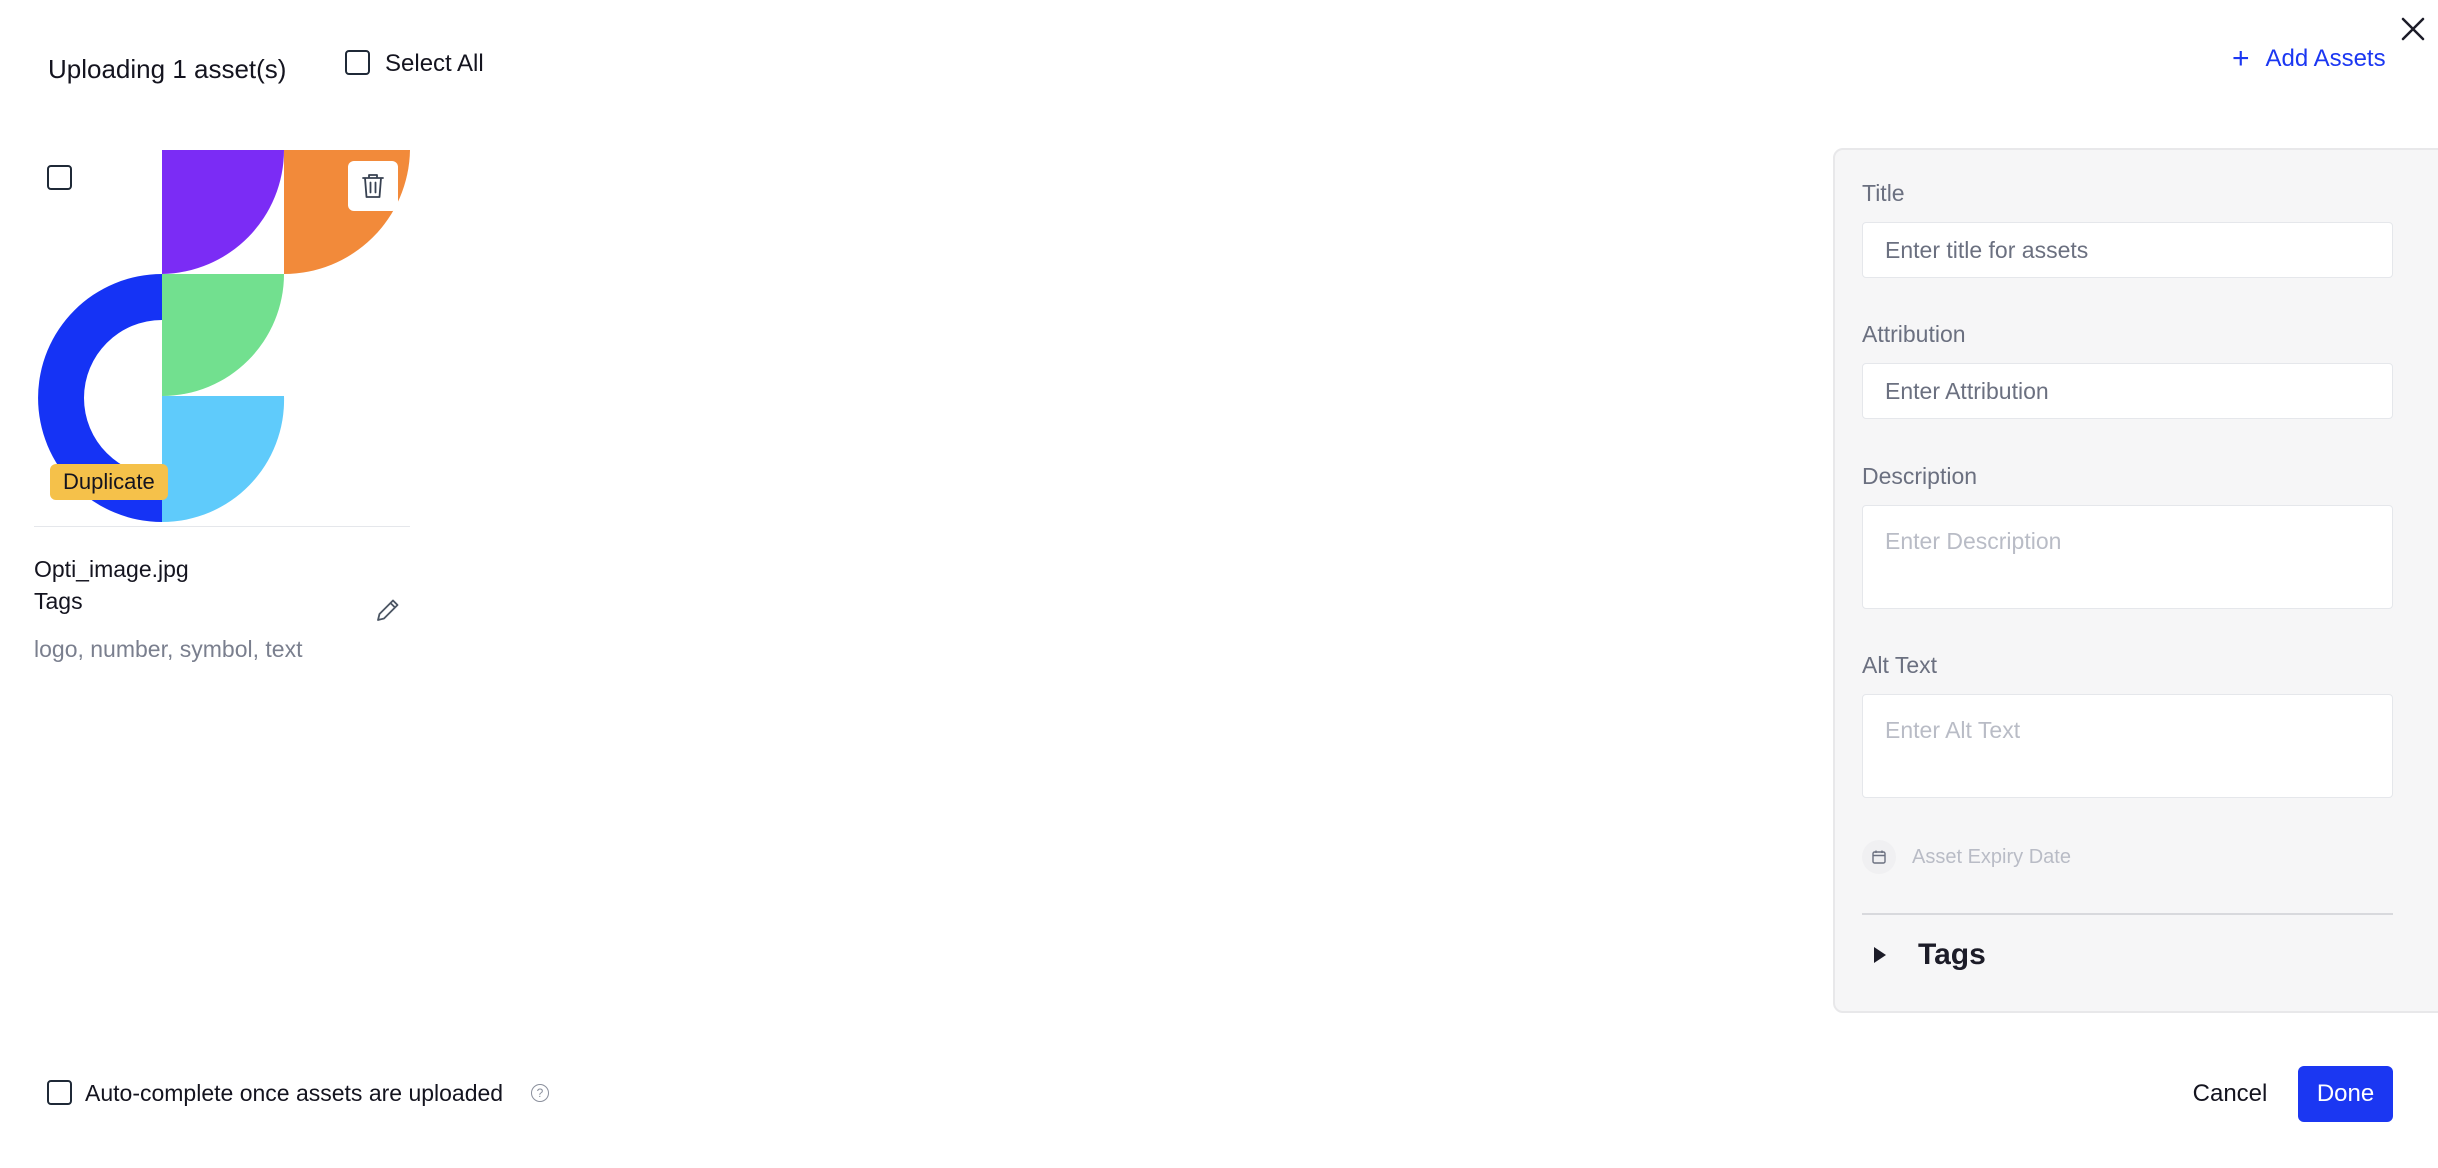  What do you see at coordinates (1952, 954) in the screenshot?
I see `tags-section-label: Tags` at bounding box center [1952, 954].